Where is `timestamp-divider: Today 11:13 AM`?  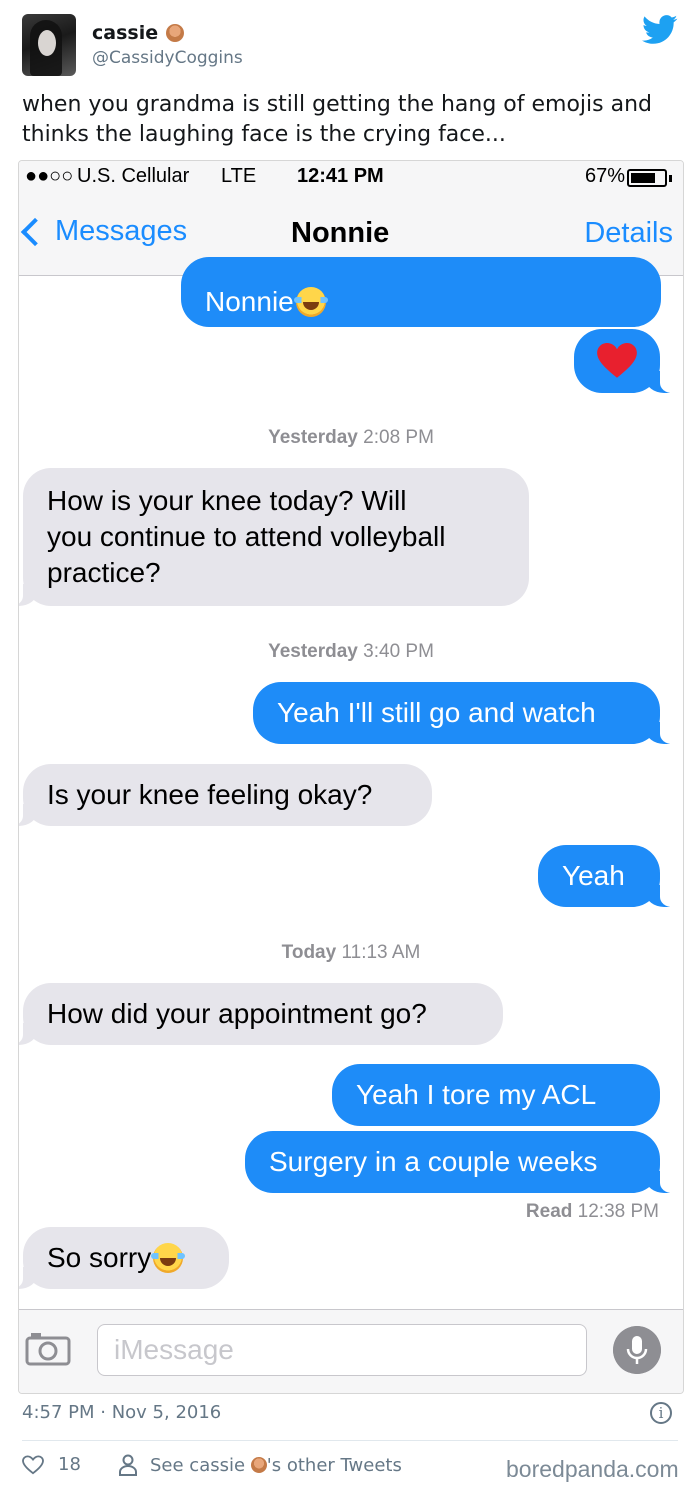 timestamp-divider: Today 11:13 AM is located at coordinates (351, 953).